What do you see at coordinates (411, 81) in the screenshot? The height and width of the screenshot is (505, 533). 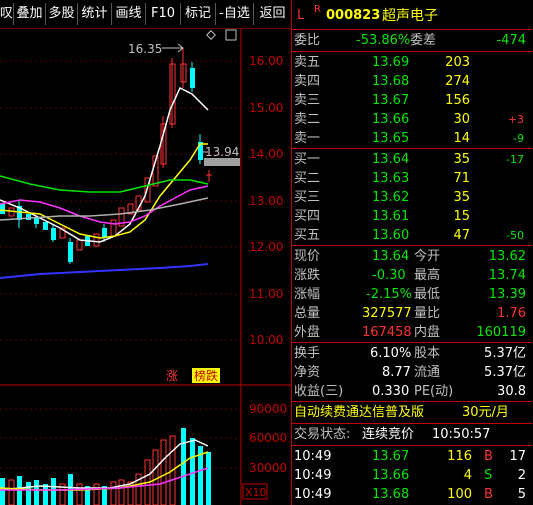 I see `ask-level-4: 卖四 13.68 274` at bounding box center [411, 81].